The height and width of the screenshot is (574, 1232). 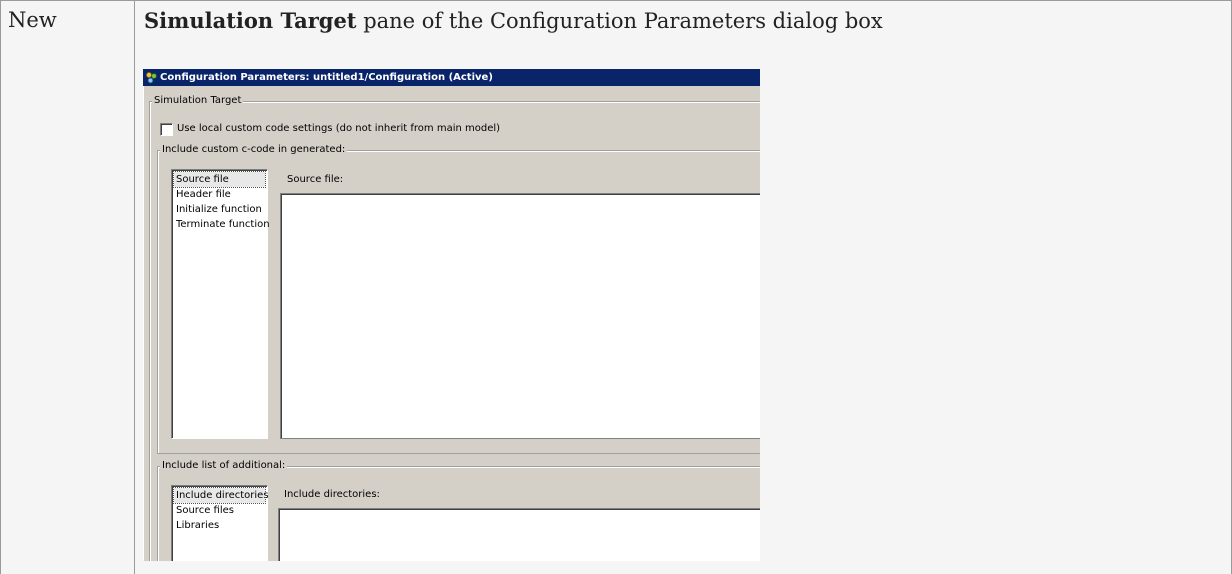 I want to click on include-directories-editor, so click(x=519, y=534).